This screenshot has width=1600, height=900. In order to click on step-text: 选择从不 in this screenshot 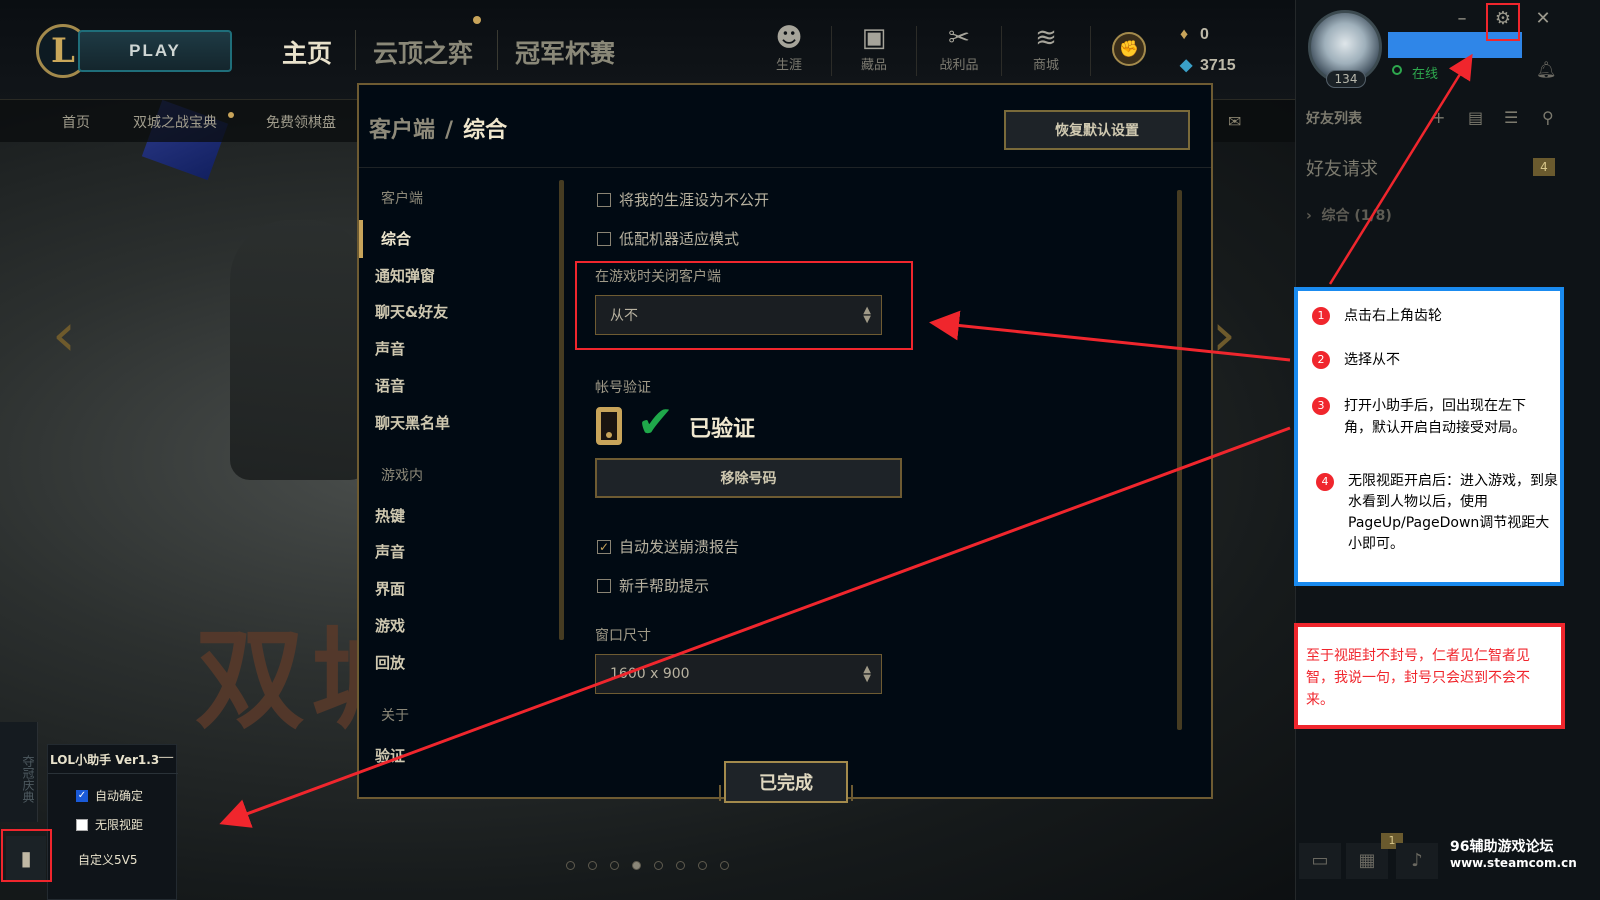, I will do `click(1372, 360)`.